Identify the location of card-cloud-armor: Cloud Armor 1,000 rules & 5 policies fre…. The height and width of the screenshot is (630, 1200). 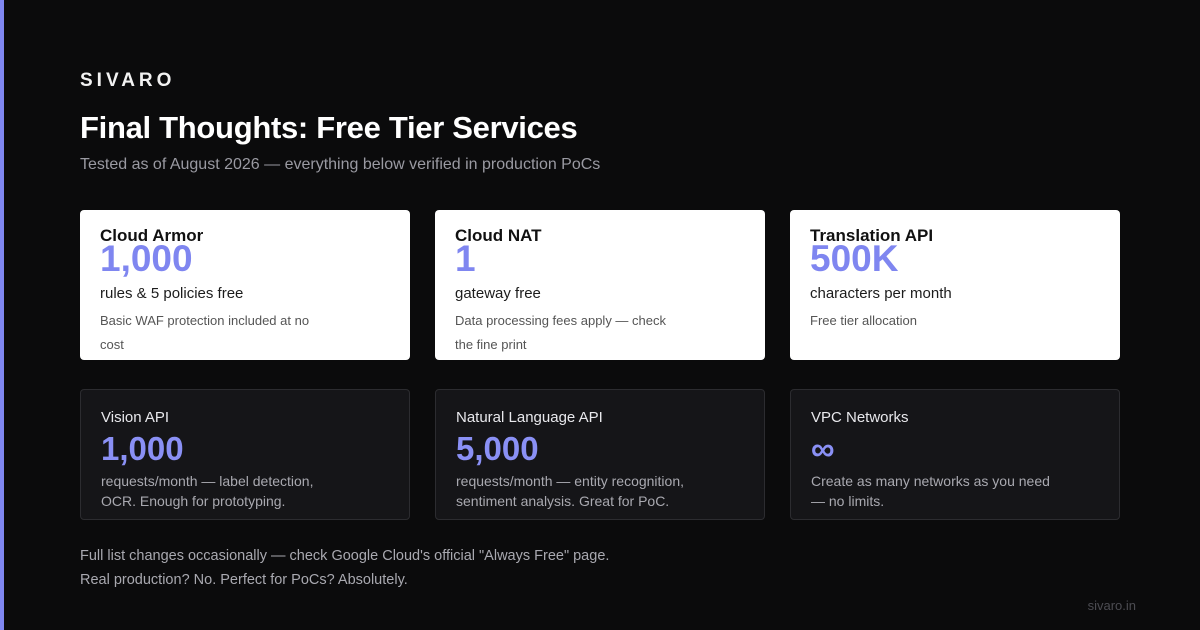
(245, 285).